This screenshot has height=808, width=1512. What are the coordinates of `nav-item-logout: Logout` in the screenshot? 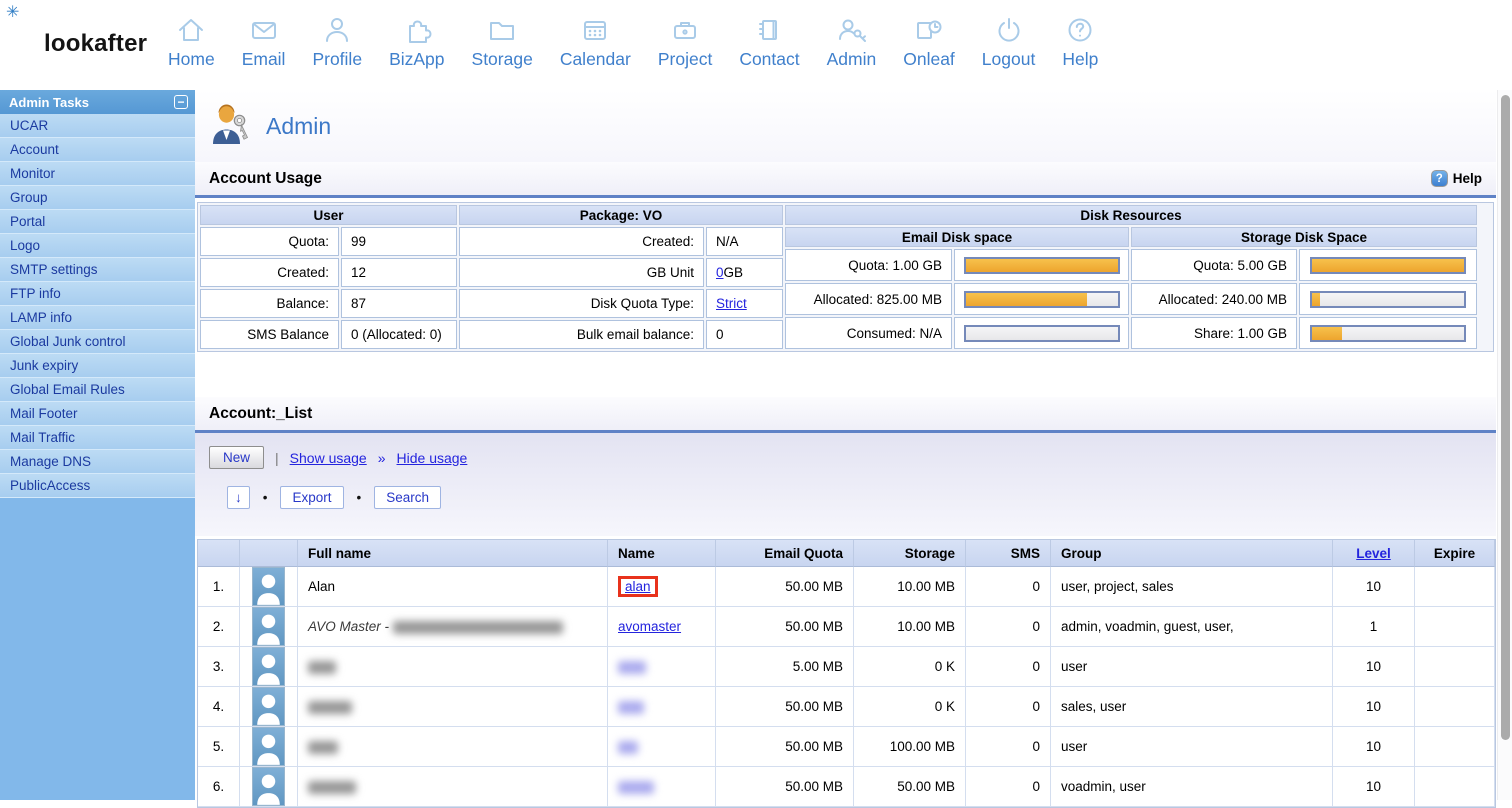 It's located at (1008, 41).